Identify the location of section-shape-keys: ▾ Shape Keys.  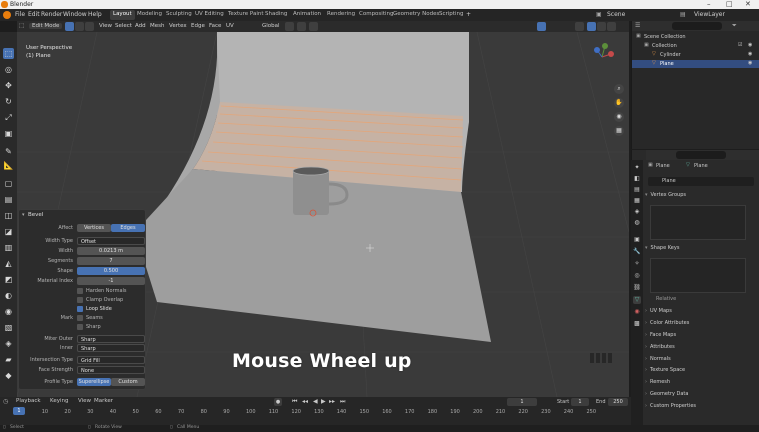
(700, 250).